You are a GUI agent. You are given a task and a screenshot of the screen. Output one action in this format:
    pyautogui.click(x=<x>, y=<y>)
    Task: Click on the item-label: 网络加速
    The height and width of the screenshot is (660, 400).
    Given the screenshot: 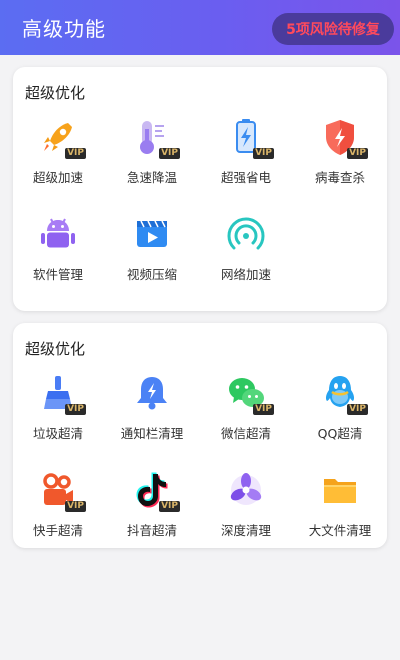 What is the action you would take?
    pyautogui.click(x=245, y=274)
    